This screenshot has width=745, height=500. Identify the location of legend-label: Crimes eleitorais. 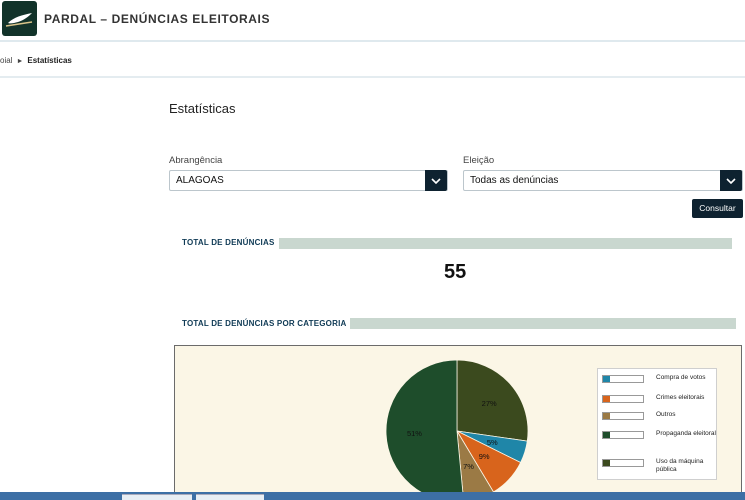
(680, 397).